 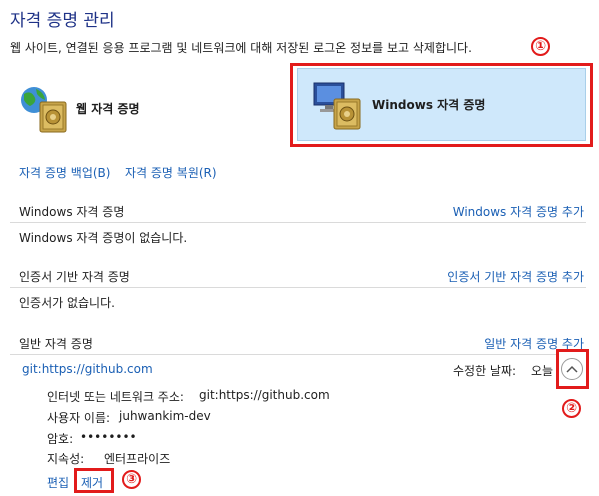 I want to click on page-title: 자격 증명 관리, so click(x=62, y=21).